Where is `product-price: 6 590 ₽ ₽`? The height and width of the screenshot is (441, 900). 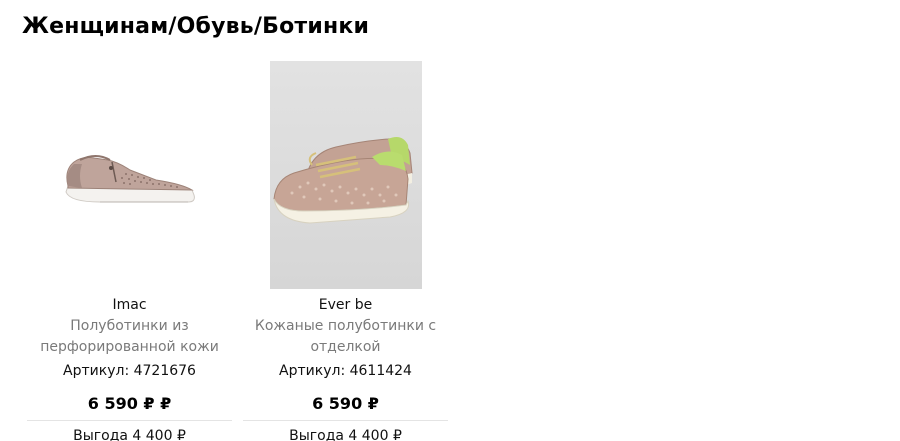
product-price: 6 590 ₽ ₽ is located at coordinates (129, 407).